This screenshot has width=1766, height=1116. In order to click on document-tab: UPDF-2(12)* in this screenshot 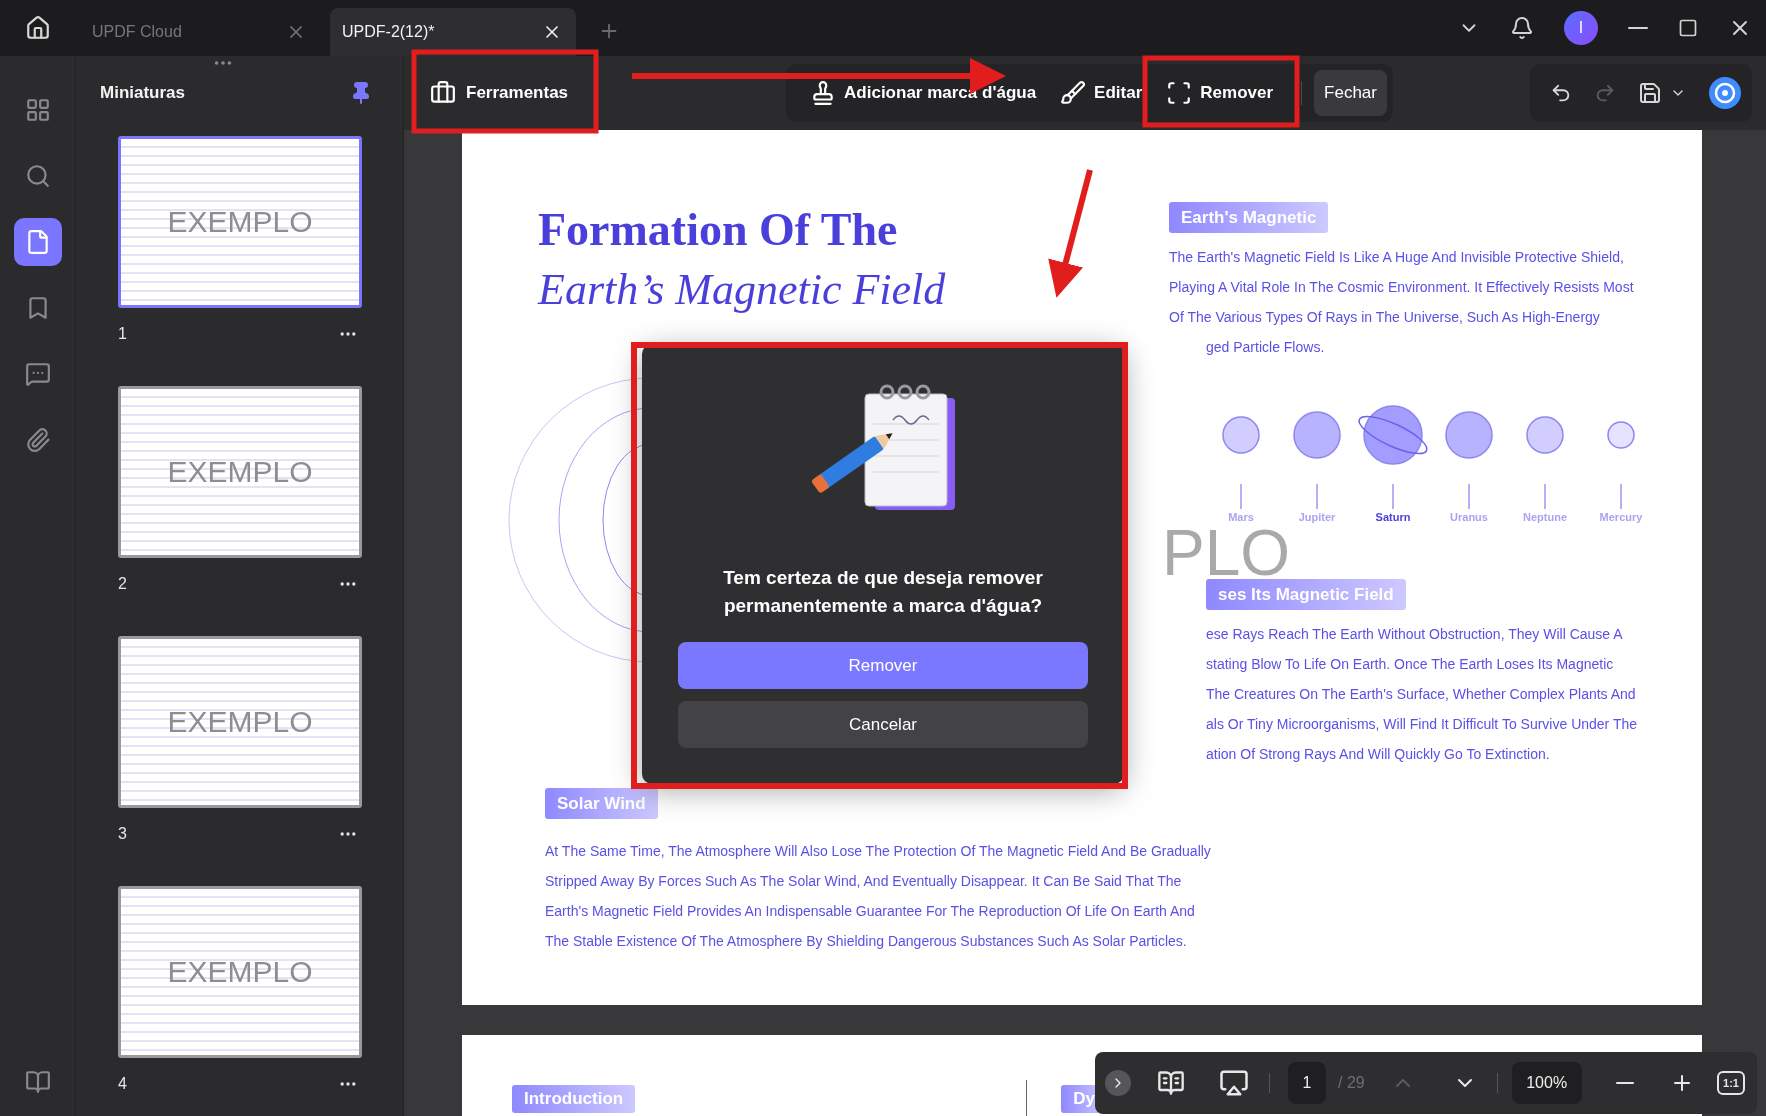, I will do `click(453, 32)`.